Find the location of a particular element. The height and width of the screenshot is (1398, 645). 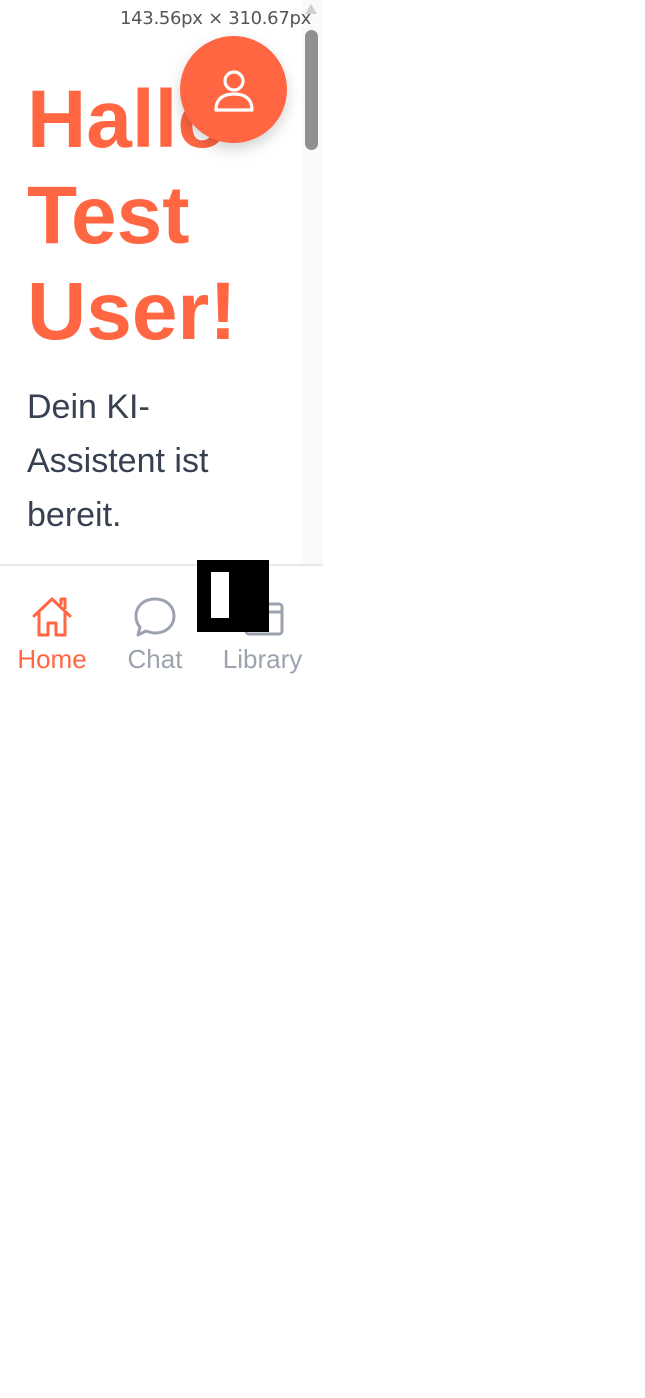

nav-item-chat: Chat is located at coordinates (155, 634).